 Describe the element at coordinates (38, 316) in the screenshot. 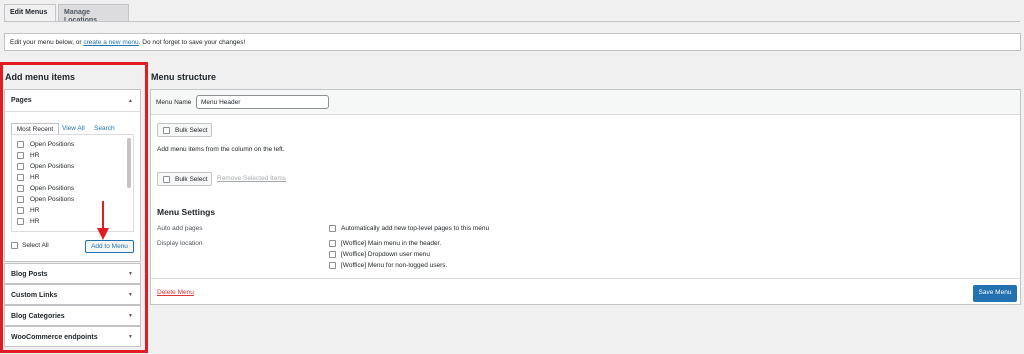

I see `accordion-title: Blog Categories` at that location.